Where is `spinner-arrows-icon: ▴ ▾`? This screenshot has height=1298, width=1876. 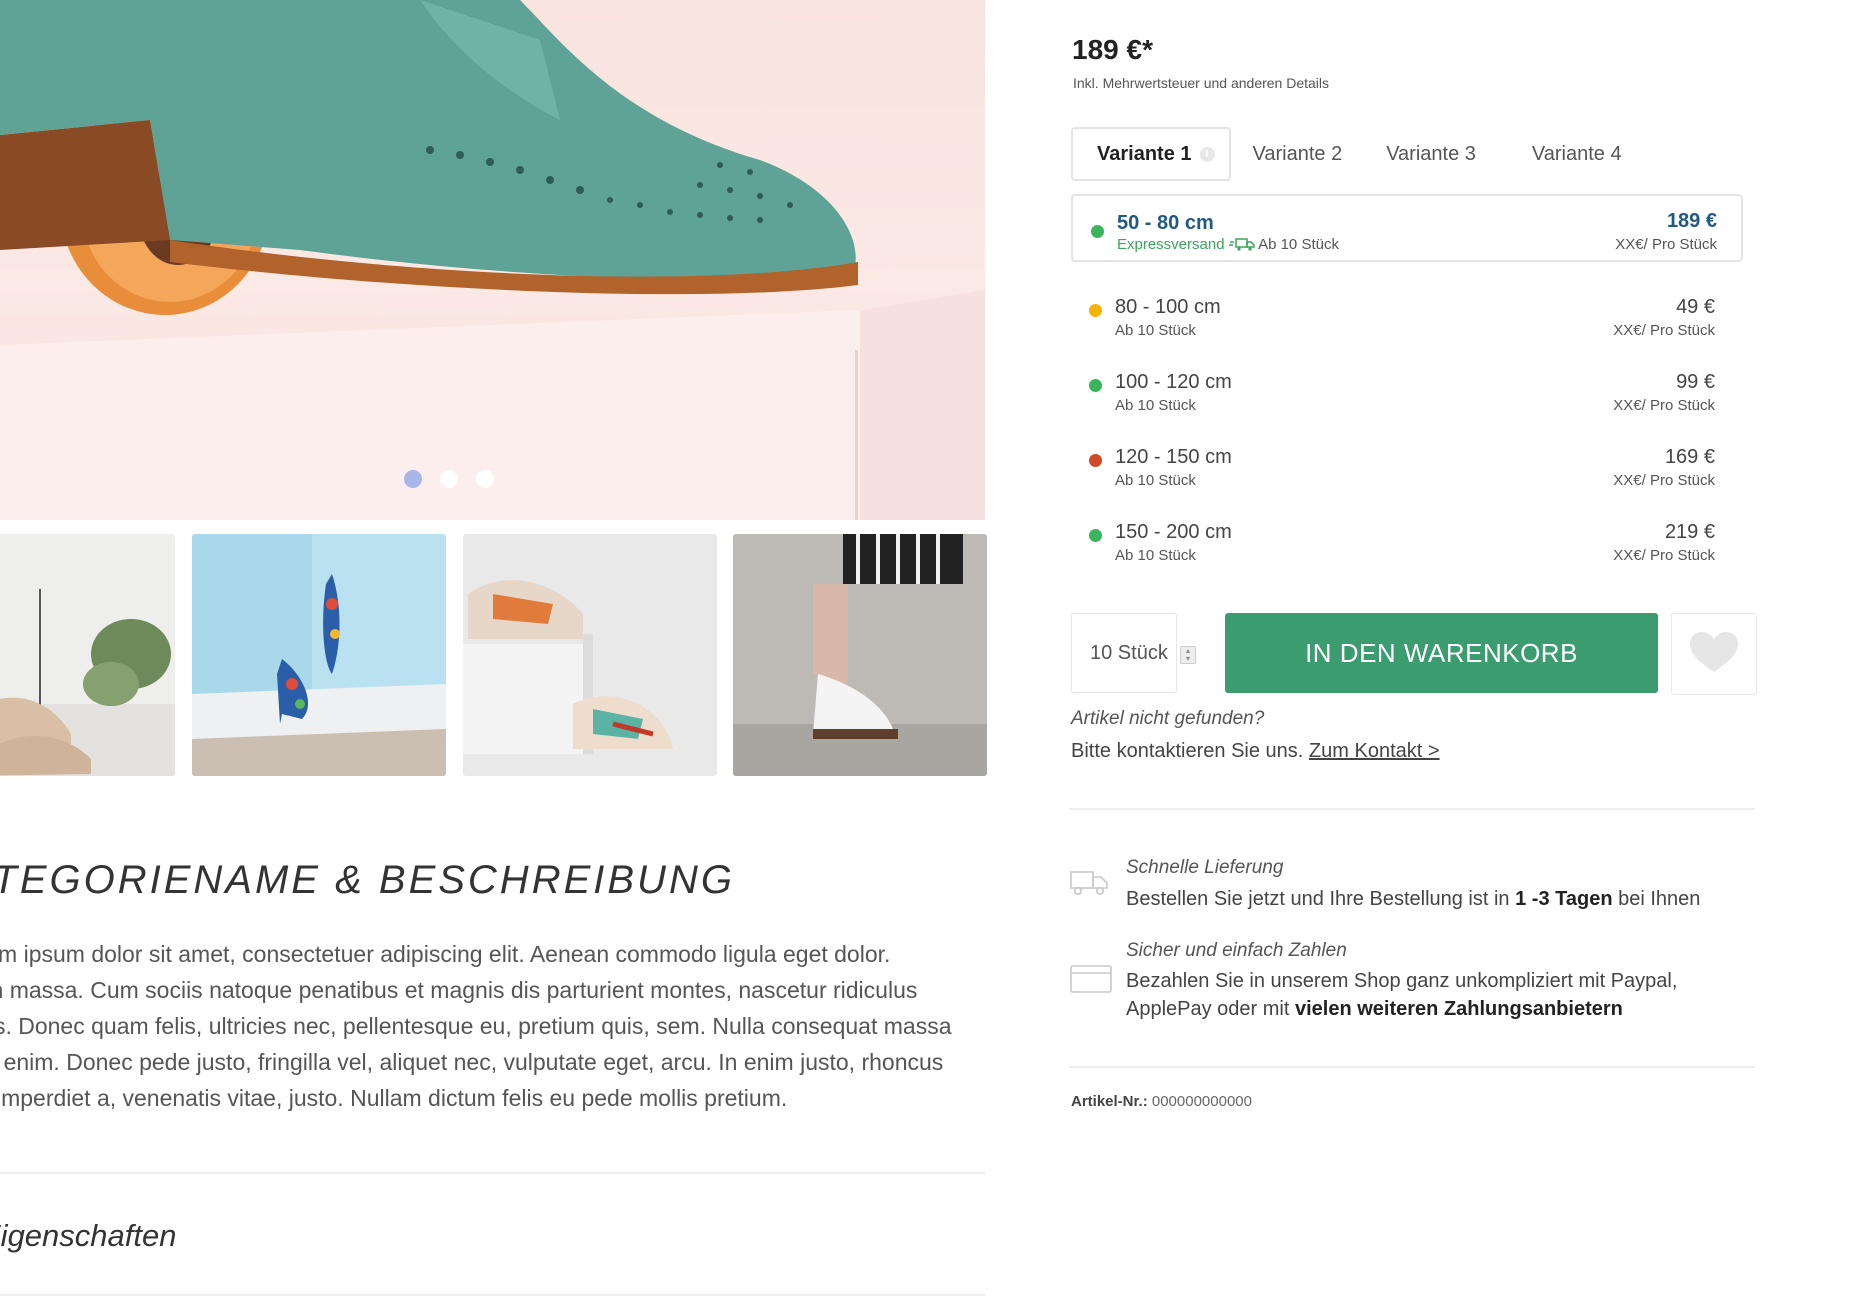
spinner-arrows-icon: ▴ ▾ is located at coordinates (1188, 655).